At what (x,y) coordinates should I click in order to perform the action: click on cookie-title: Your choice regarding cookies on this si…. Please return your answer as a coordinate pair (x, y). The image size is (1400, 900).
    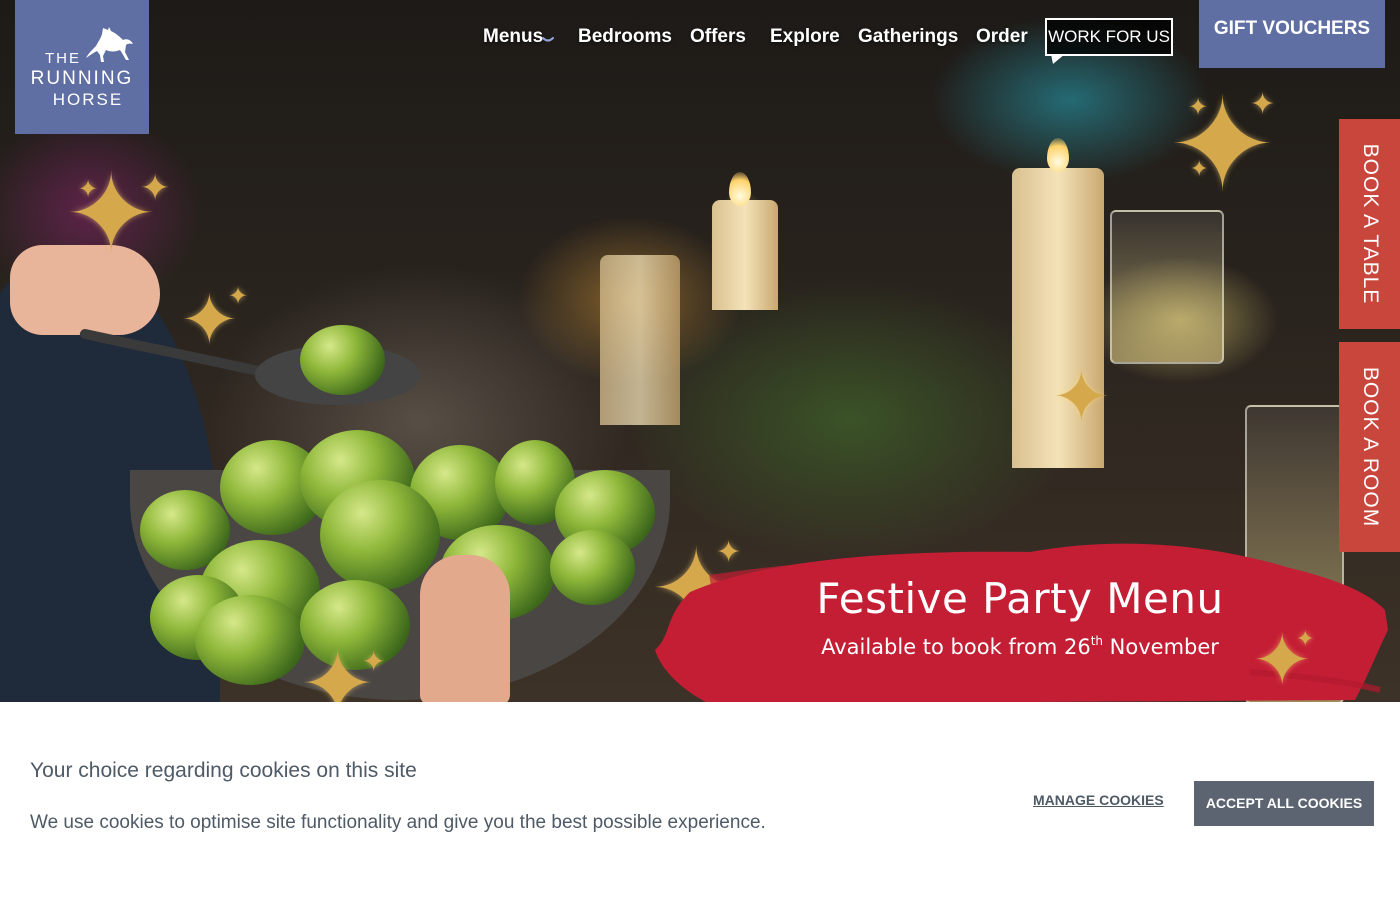
    Looking at the image, I should click on (223, 770).